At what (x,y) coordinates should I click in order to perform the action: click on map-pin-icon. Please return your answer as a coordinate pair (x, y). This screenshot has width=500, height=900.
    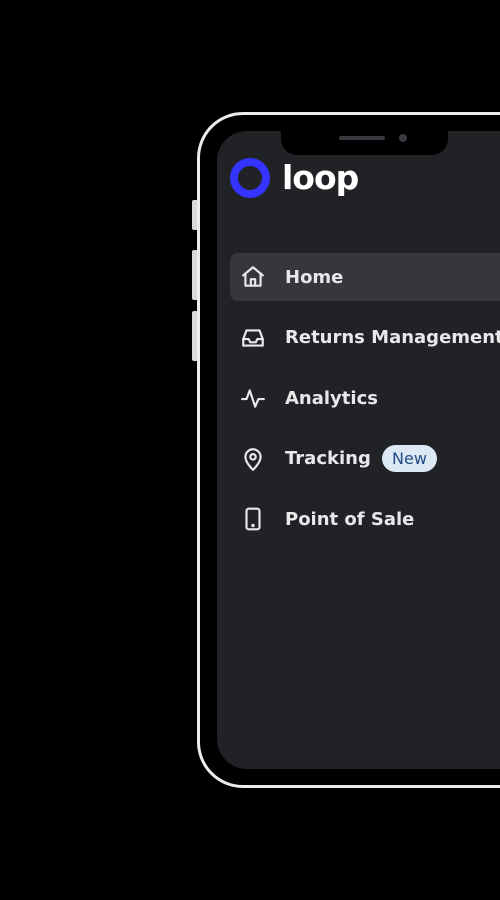
    Looking at the image, I should click on (253, 459).